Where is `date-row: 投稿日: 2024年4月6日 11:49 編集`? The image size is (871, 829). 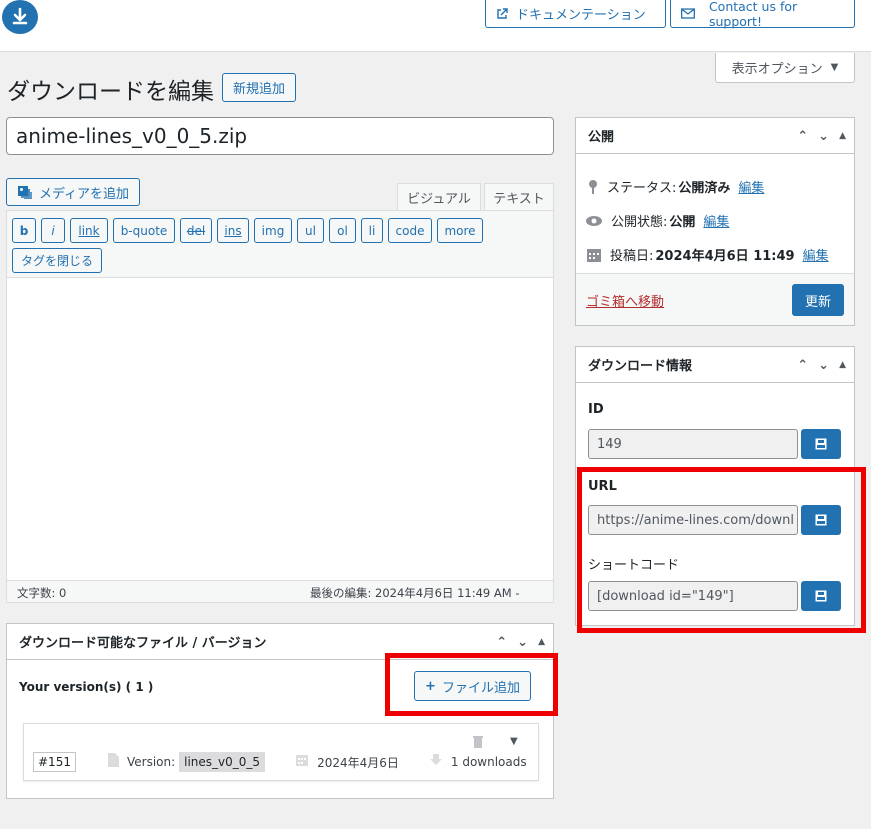 date-row: 投稿日: 2024年4月6日 11:49 編集 is located at coordinates (707, 254).